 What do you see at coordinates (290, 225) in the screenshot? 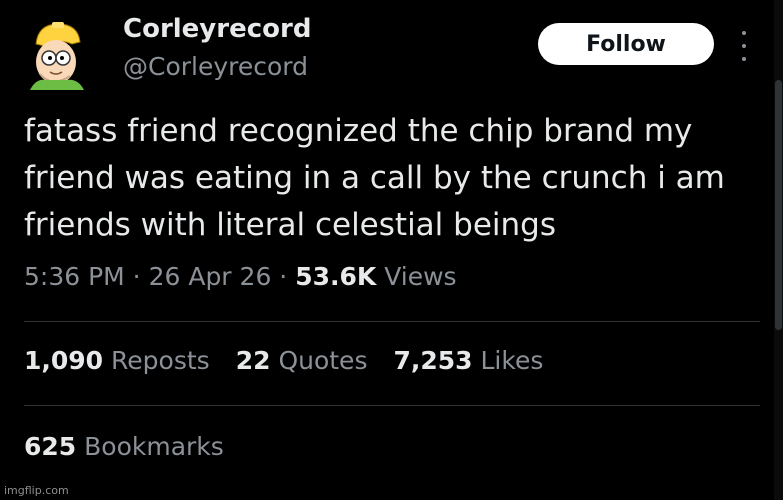
I see `tweet-line: friends with literal celestial beings` at bounding box center [290, 225].